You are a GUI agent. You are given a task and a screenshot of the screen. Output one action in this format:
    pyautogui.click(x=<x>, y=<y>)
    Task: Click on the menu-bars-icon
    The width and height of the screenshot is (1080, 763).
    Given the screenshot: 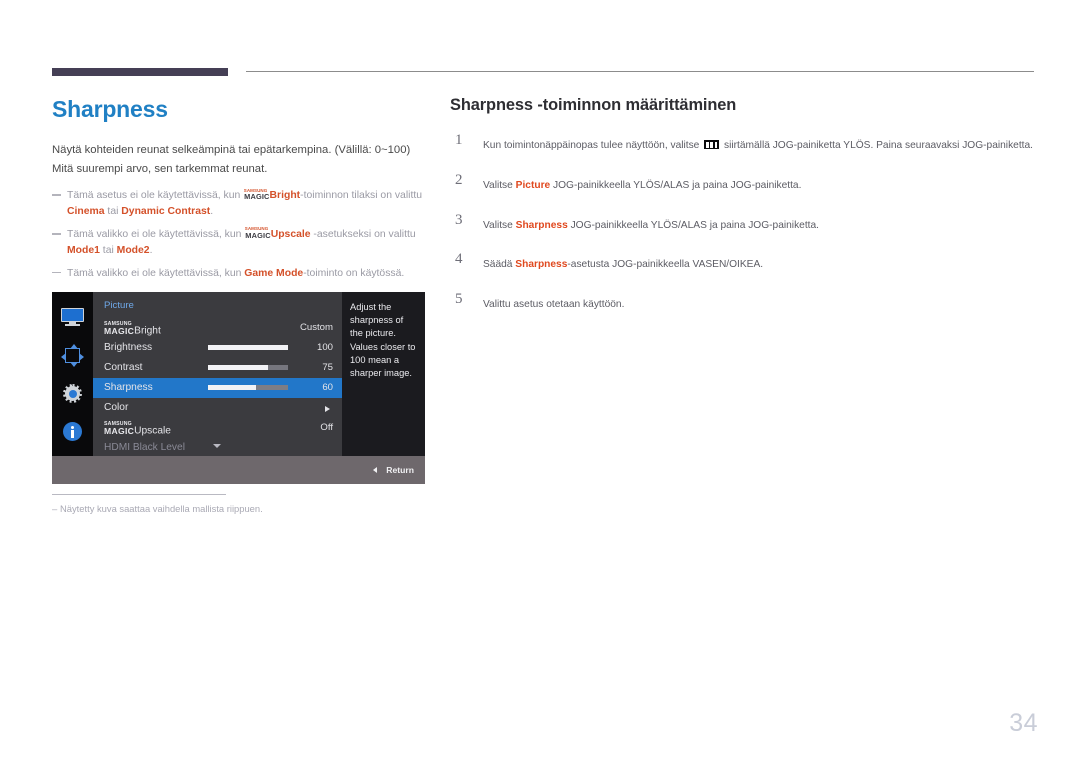 What is the action you would take?
    pyautogui.click(x=712, y=144)
    